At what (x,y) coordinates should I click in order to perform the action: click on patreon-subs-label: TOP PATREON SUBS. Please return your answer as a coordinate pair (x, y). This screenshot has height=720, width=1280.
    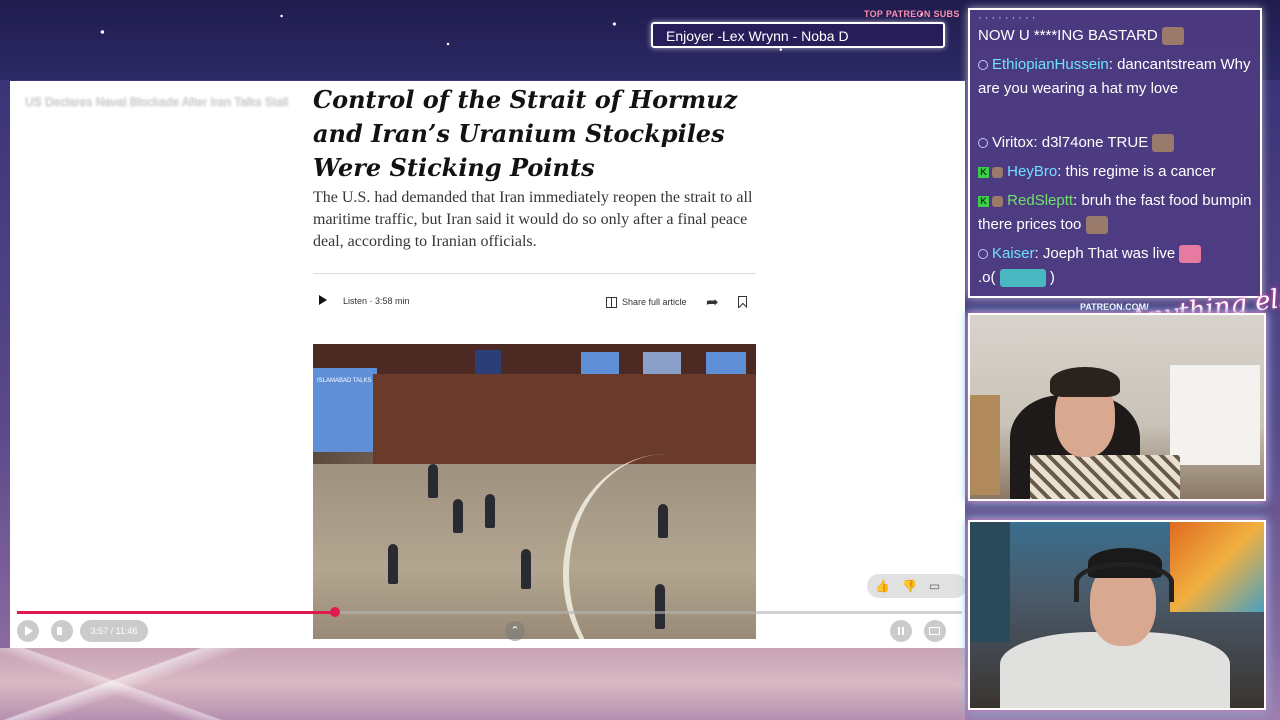
    Looking at the image, I should click on (912, 14).